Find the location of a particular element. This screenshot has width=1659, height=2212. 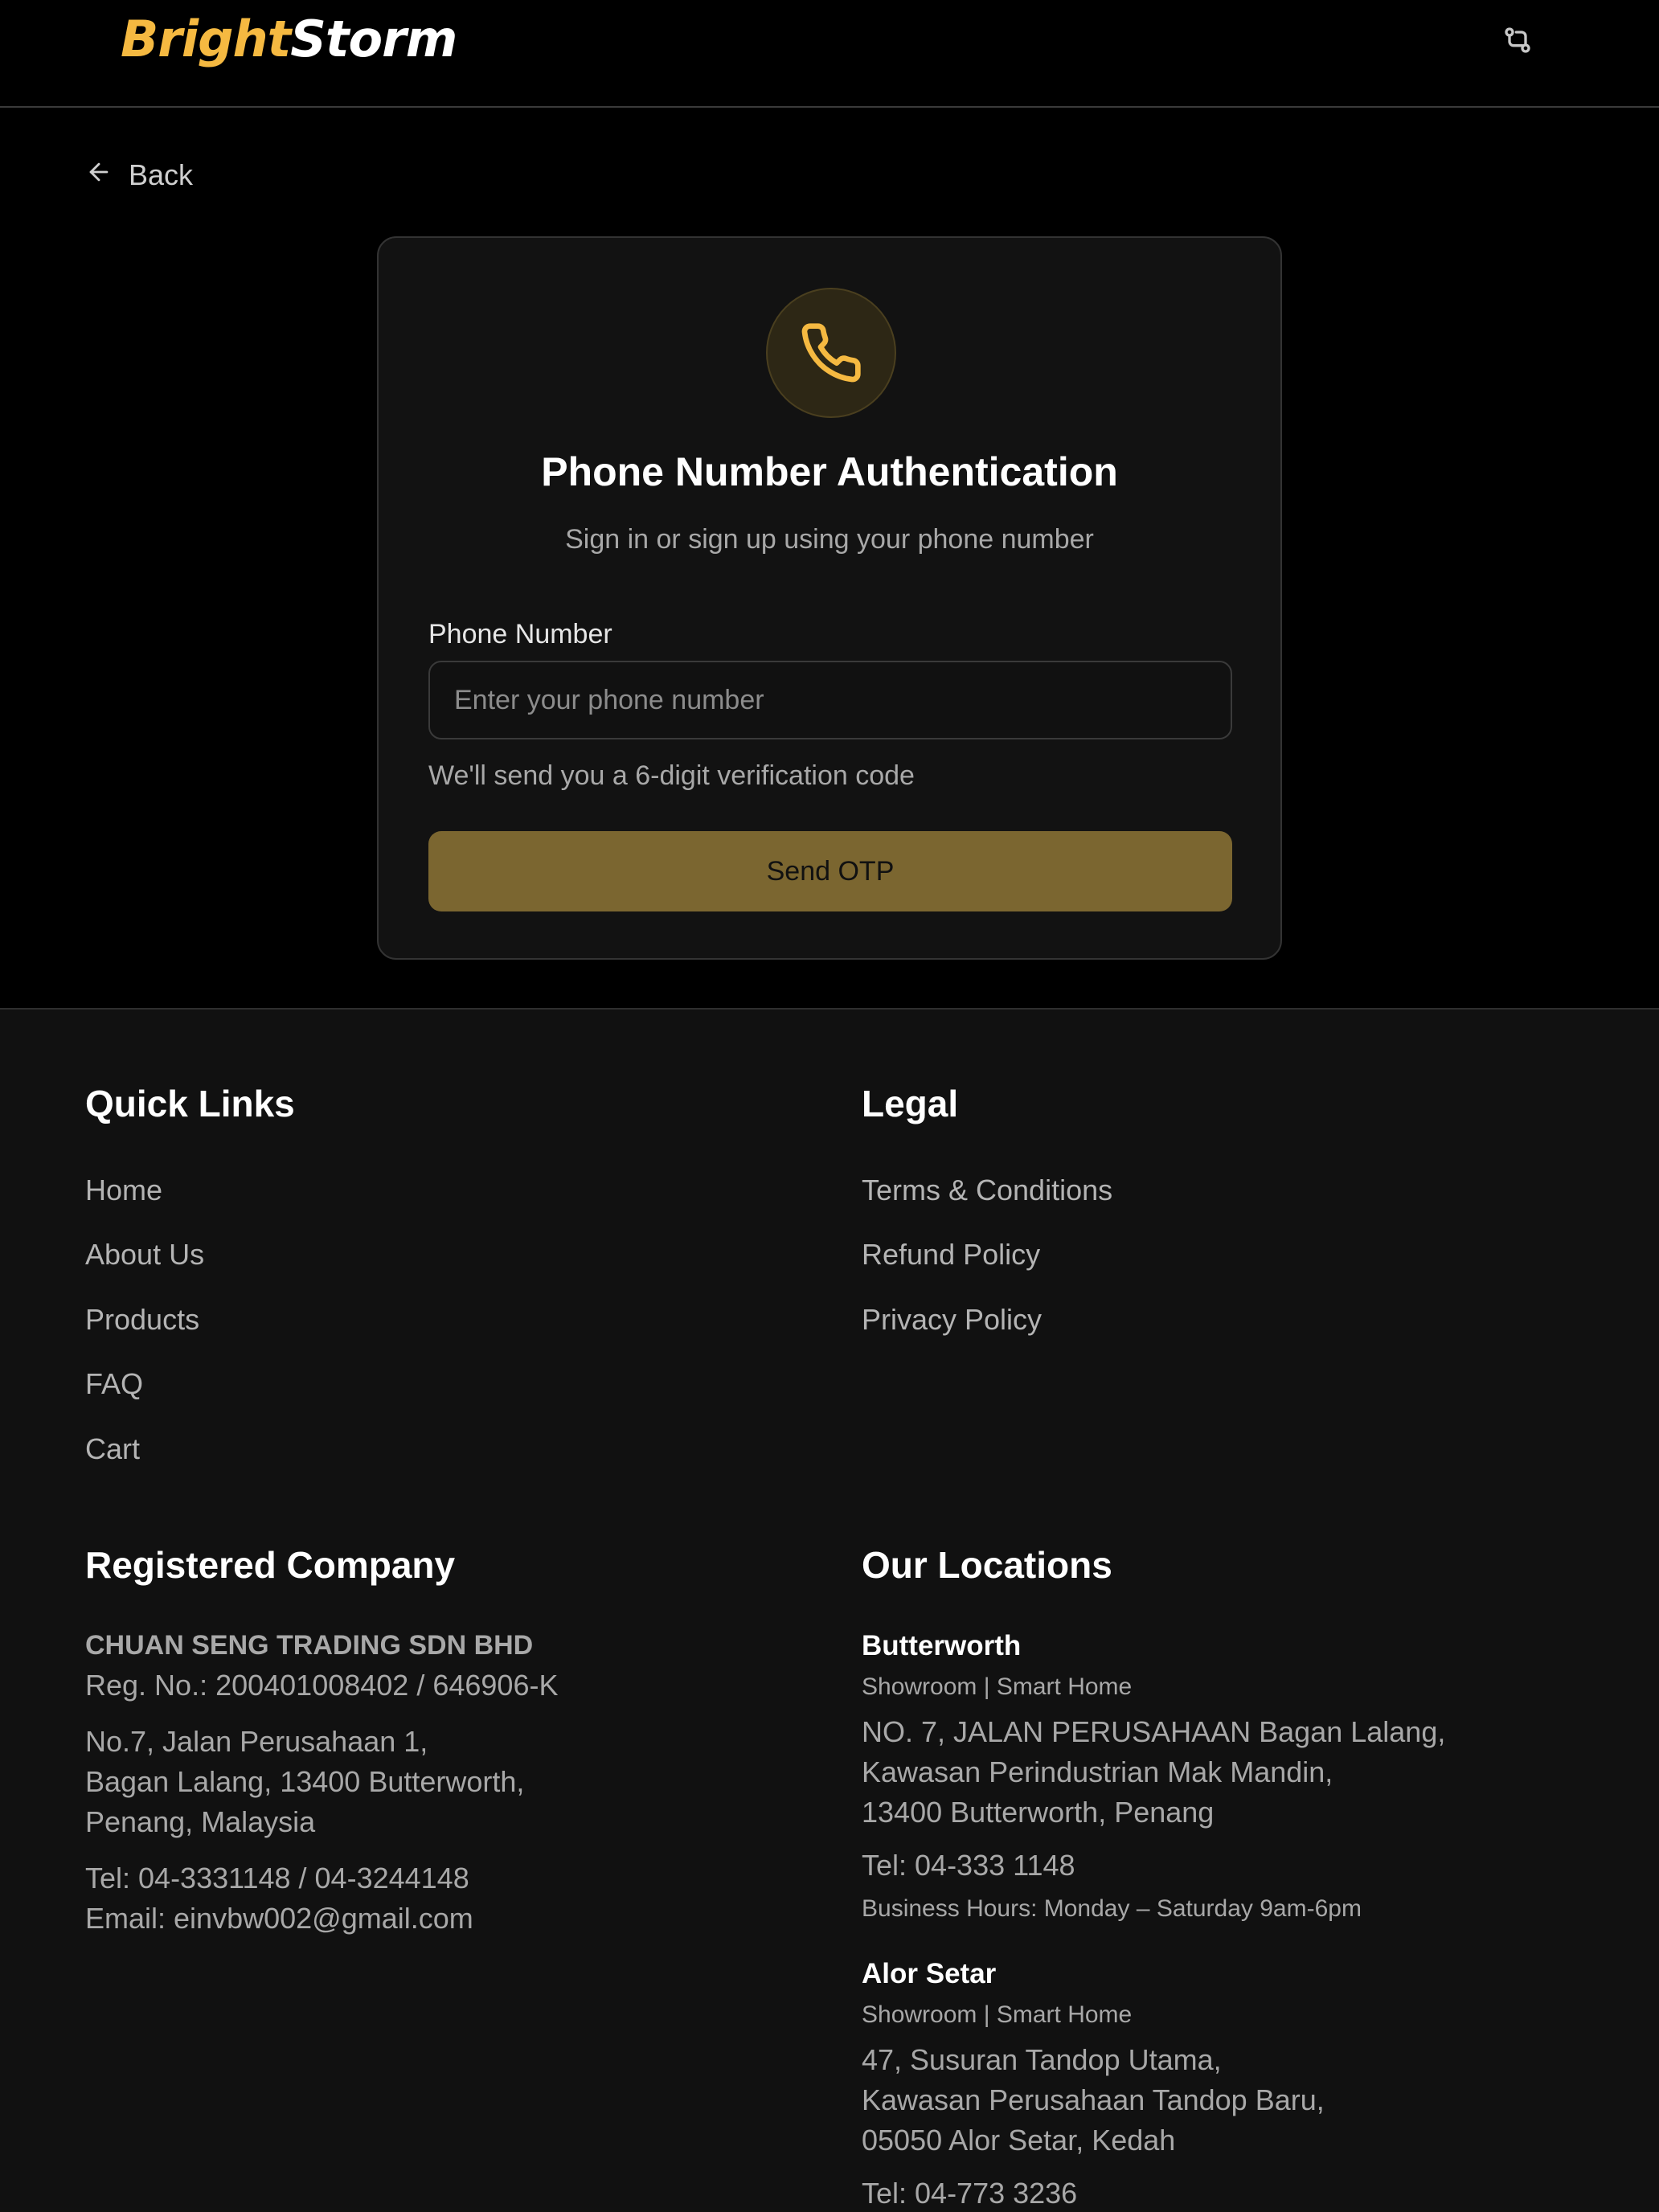

company-email: Email: einvbw002@gmail.com is located at coordinates (279, 1919).